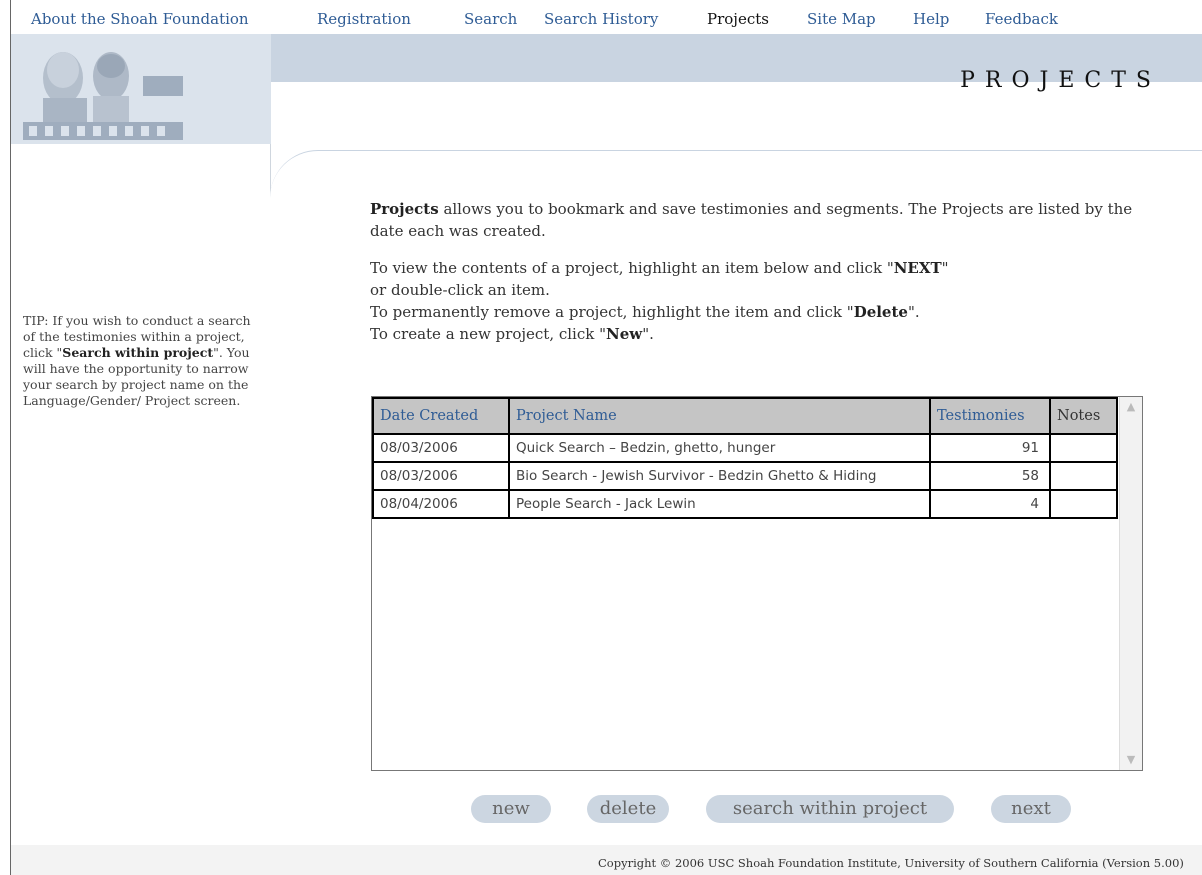 The image size is (1202, 875). I want to click on cell-testimonies: 91, so click(990, 448).